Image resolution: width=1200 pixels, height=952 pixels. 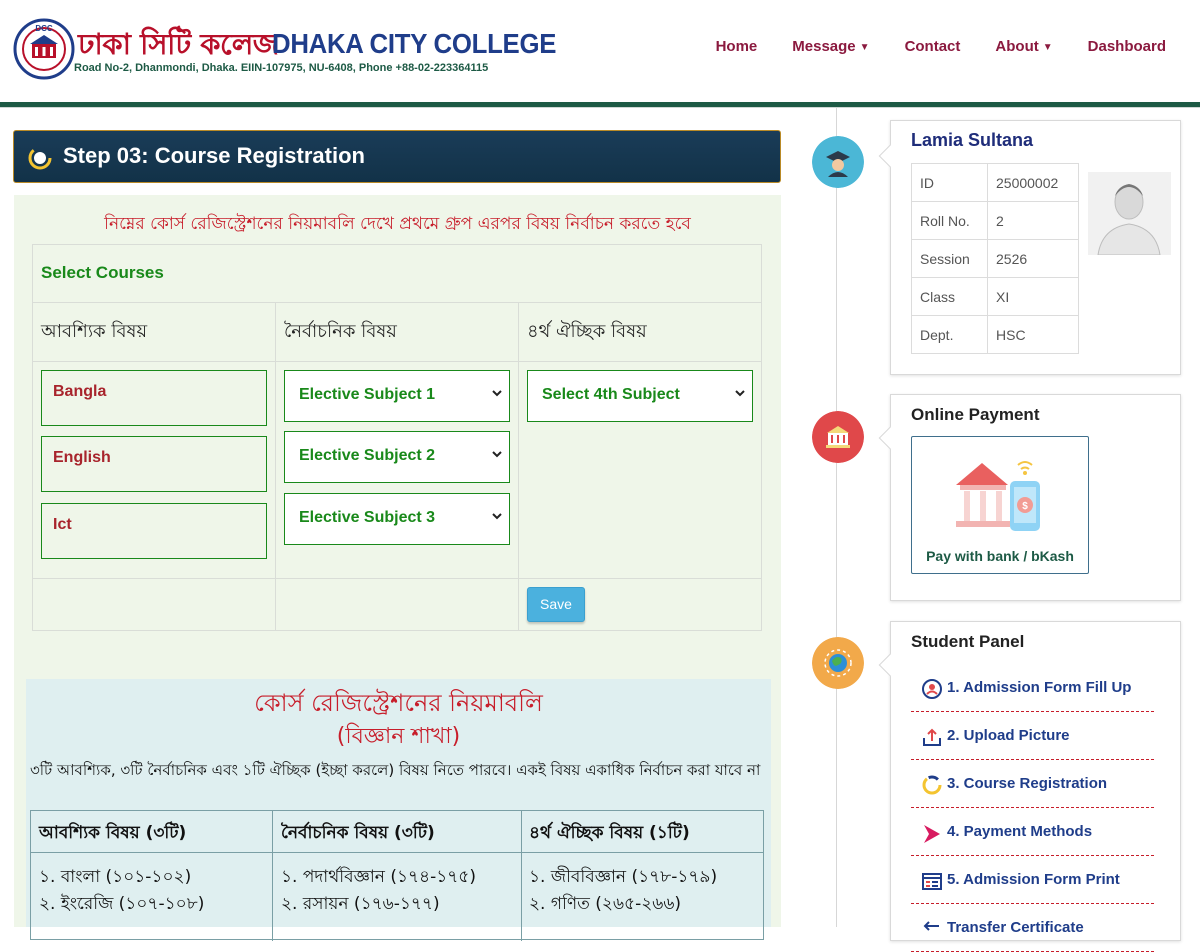 I want to click on avatar, so click(x=1129, y=213).